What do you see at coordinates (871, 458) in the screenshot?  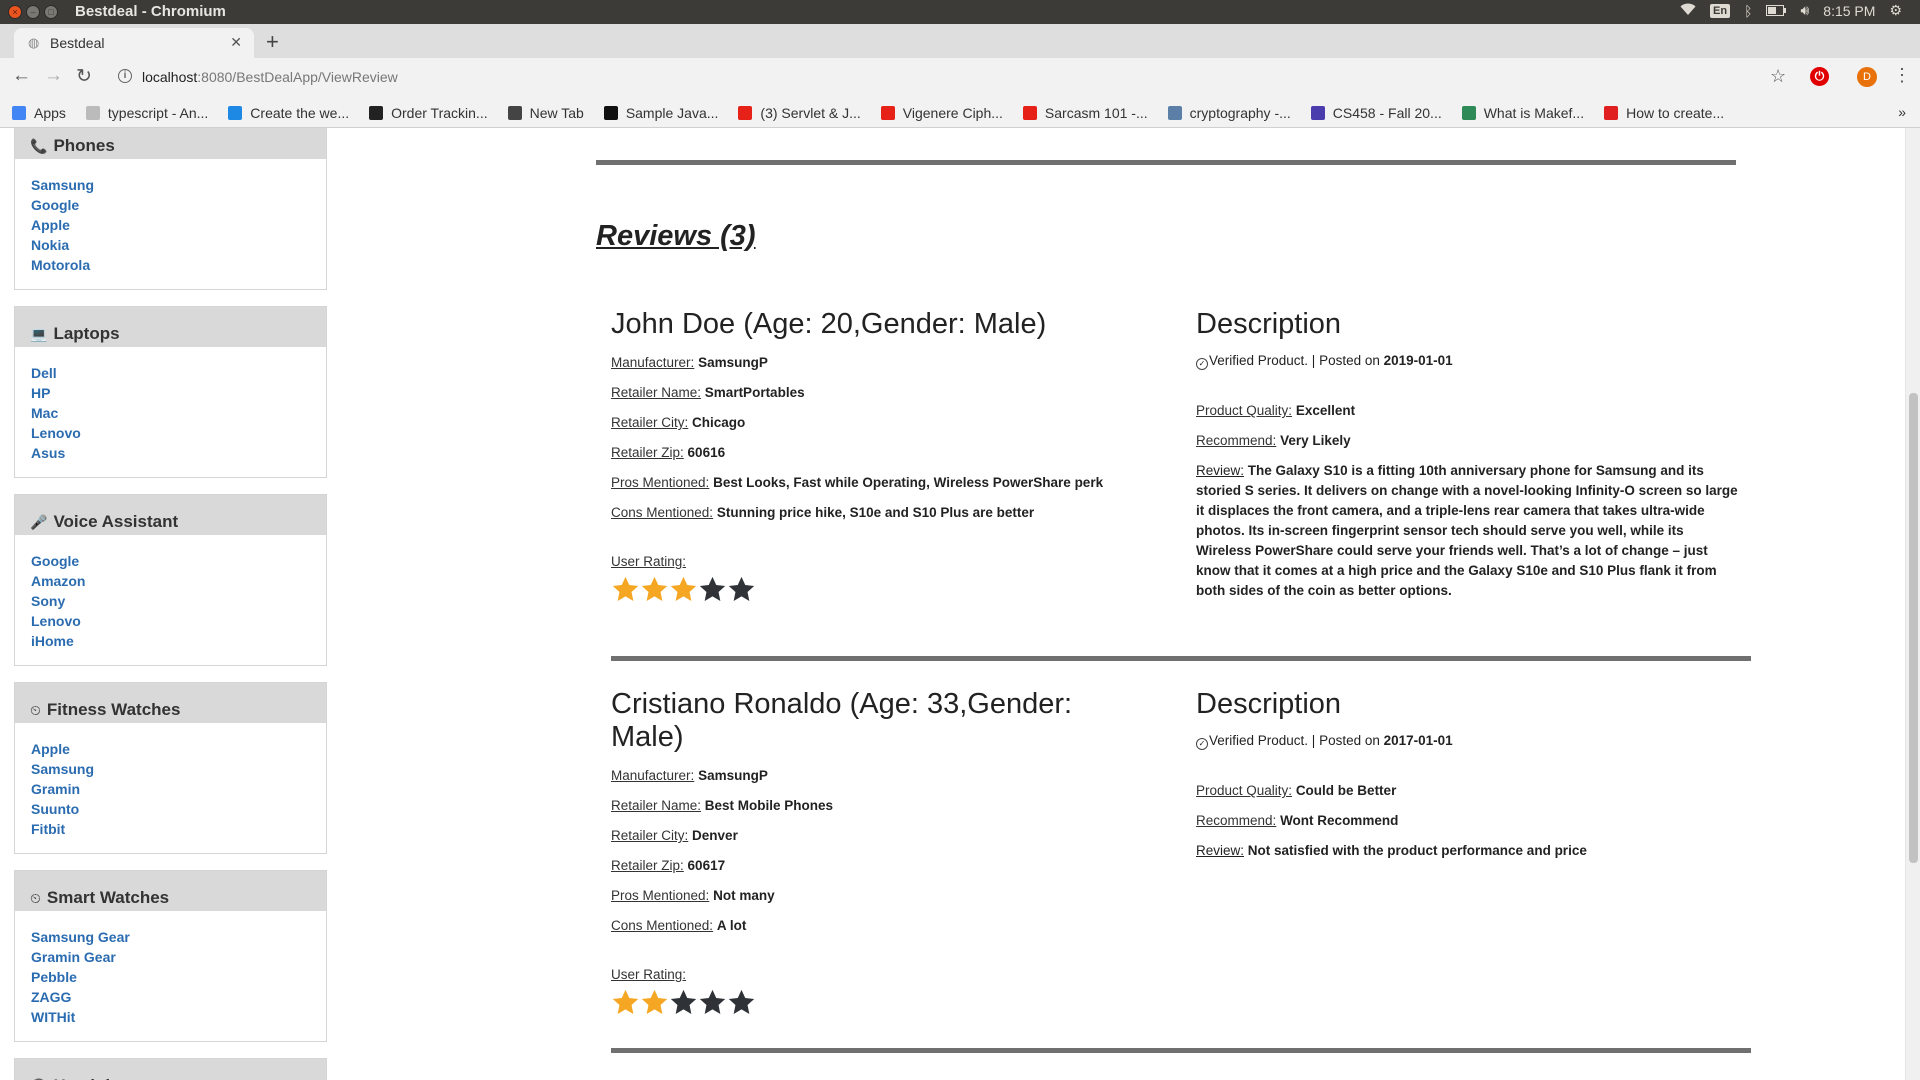 I see `retailer-zip: Retailer Zip: 60616` at bounding box center [871, 458].